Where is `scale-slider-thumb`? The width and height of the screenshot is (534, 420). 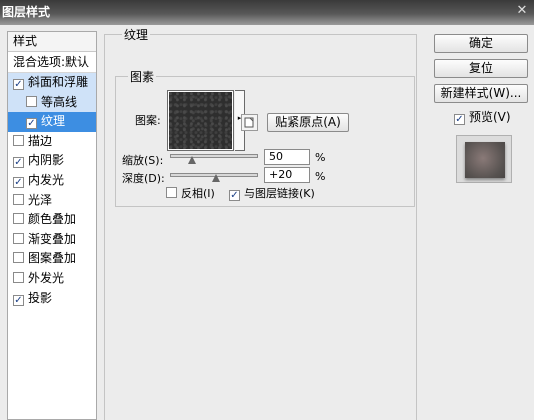 scale-slider-thumb is located at coordinates (192, 160).